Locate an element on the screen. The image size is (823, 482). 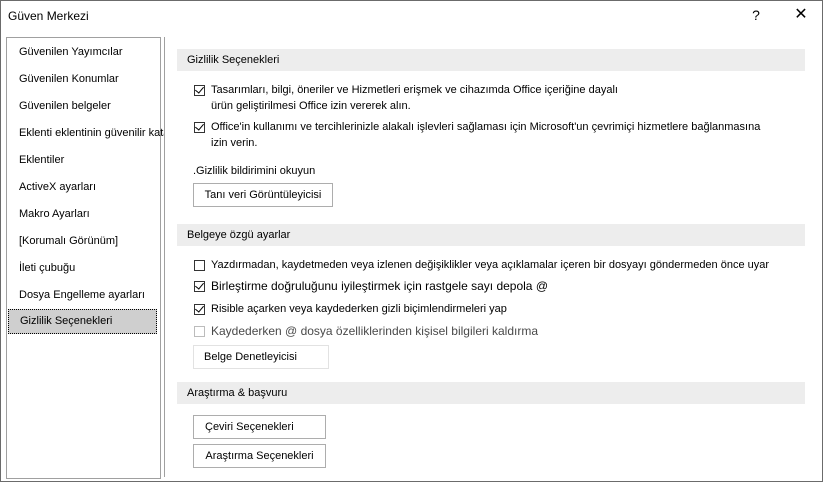
privacy-option-2-checkbox is located at coordinates (199, 127).